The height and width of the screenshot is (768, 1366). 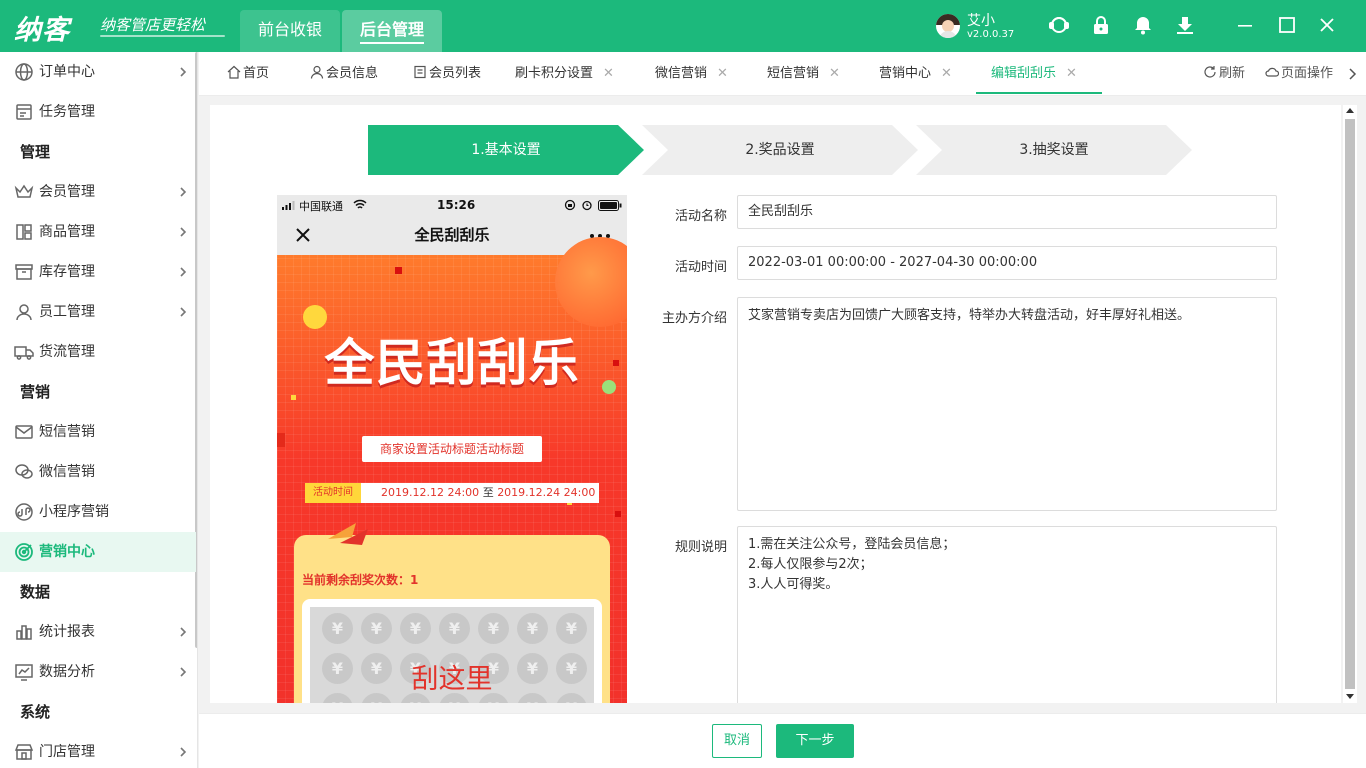 I want to click on tab-label: 微信营销, so click(x=681, y=73).